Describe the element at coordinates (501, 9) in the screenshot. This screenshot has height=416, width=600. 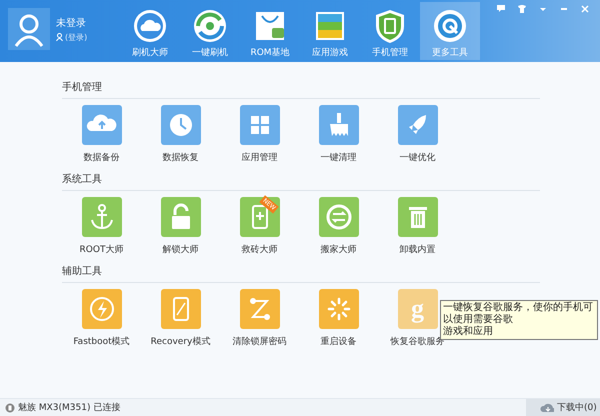
I see `chat-icon` at that location.